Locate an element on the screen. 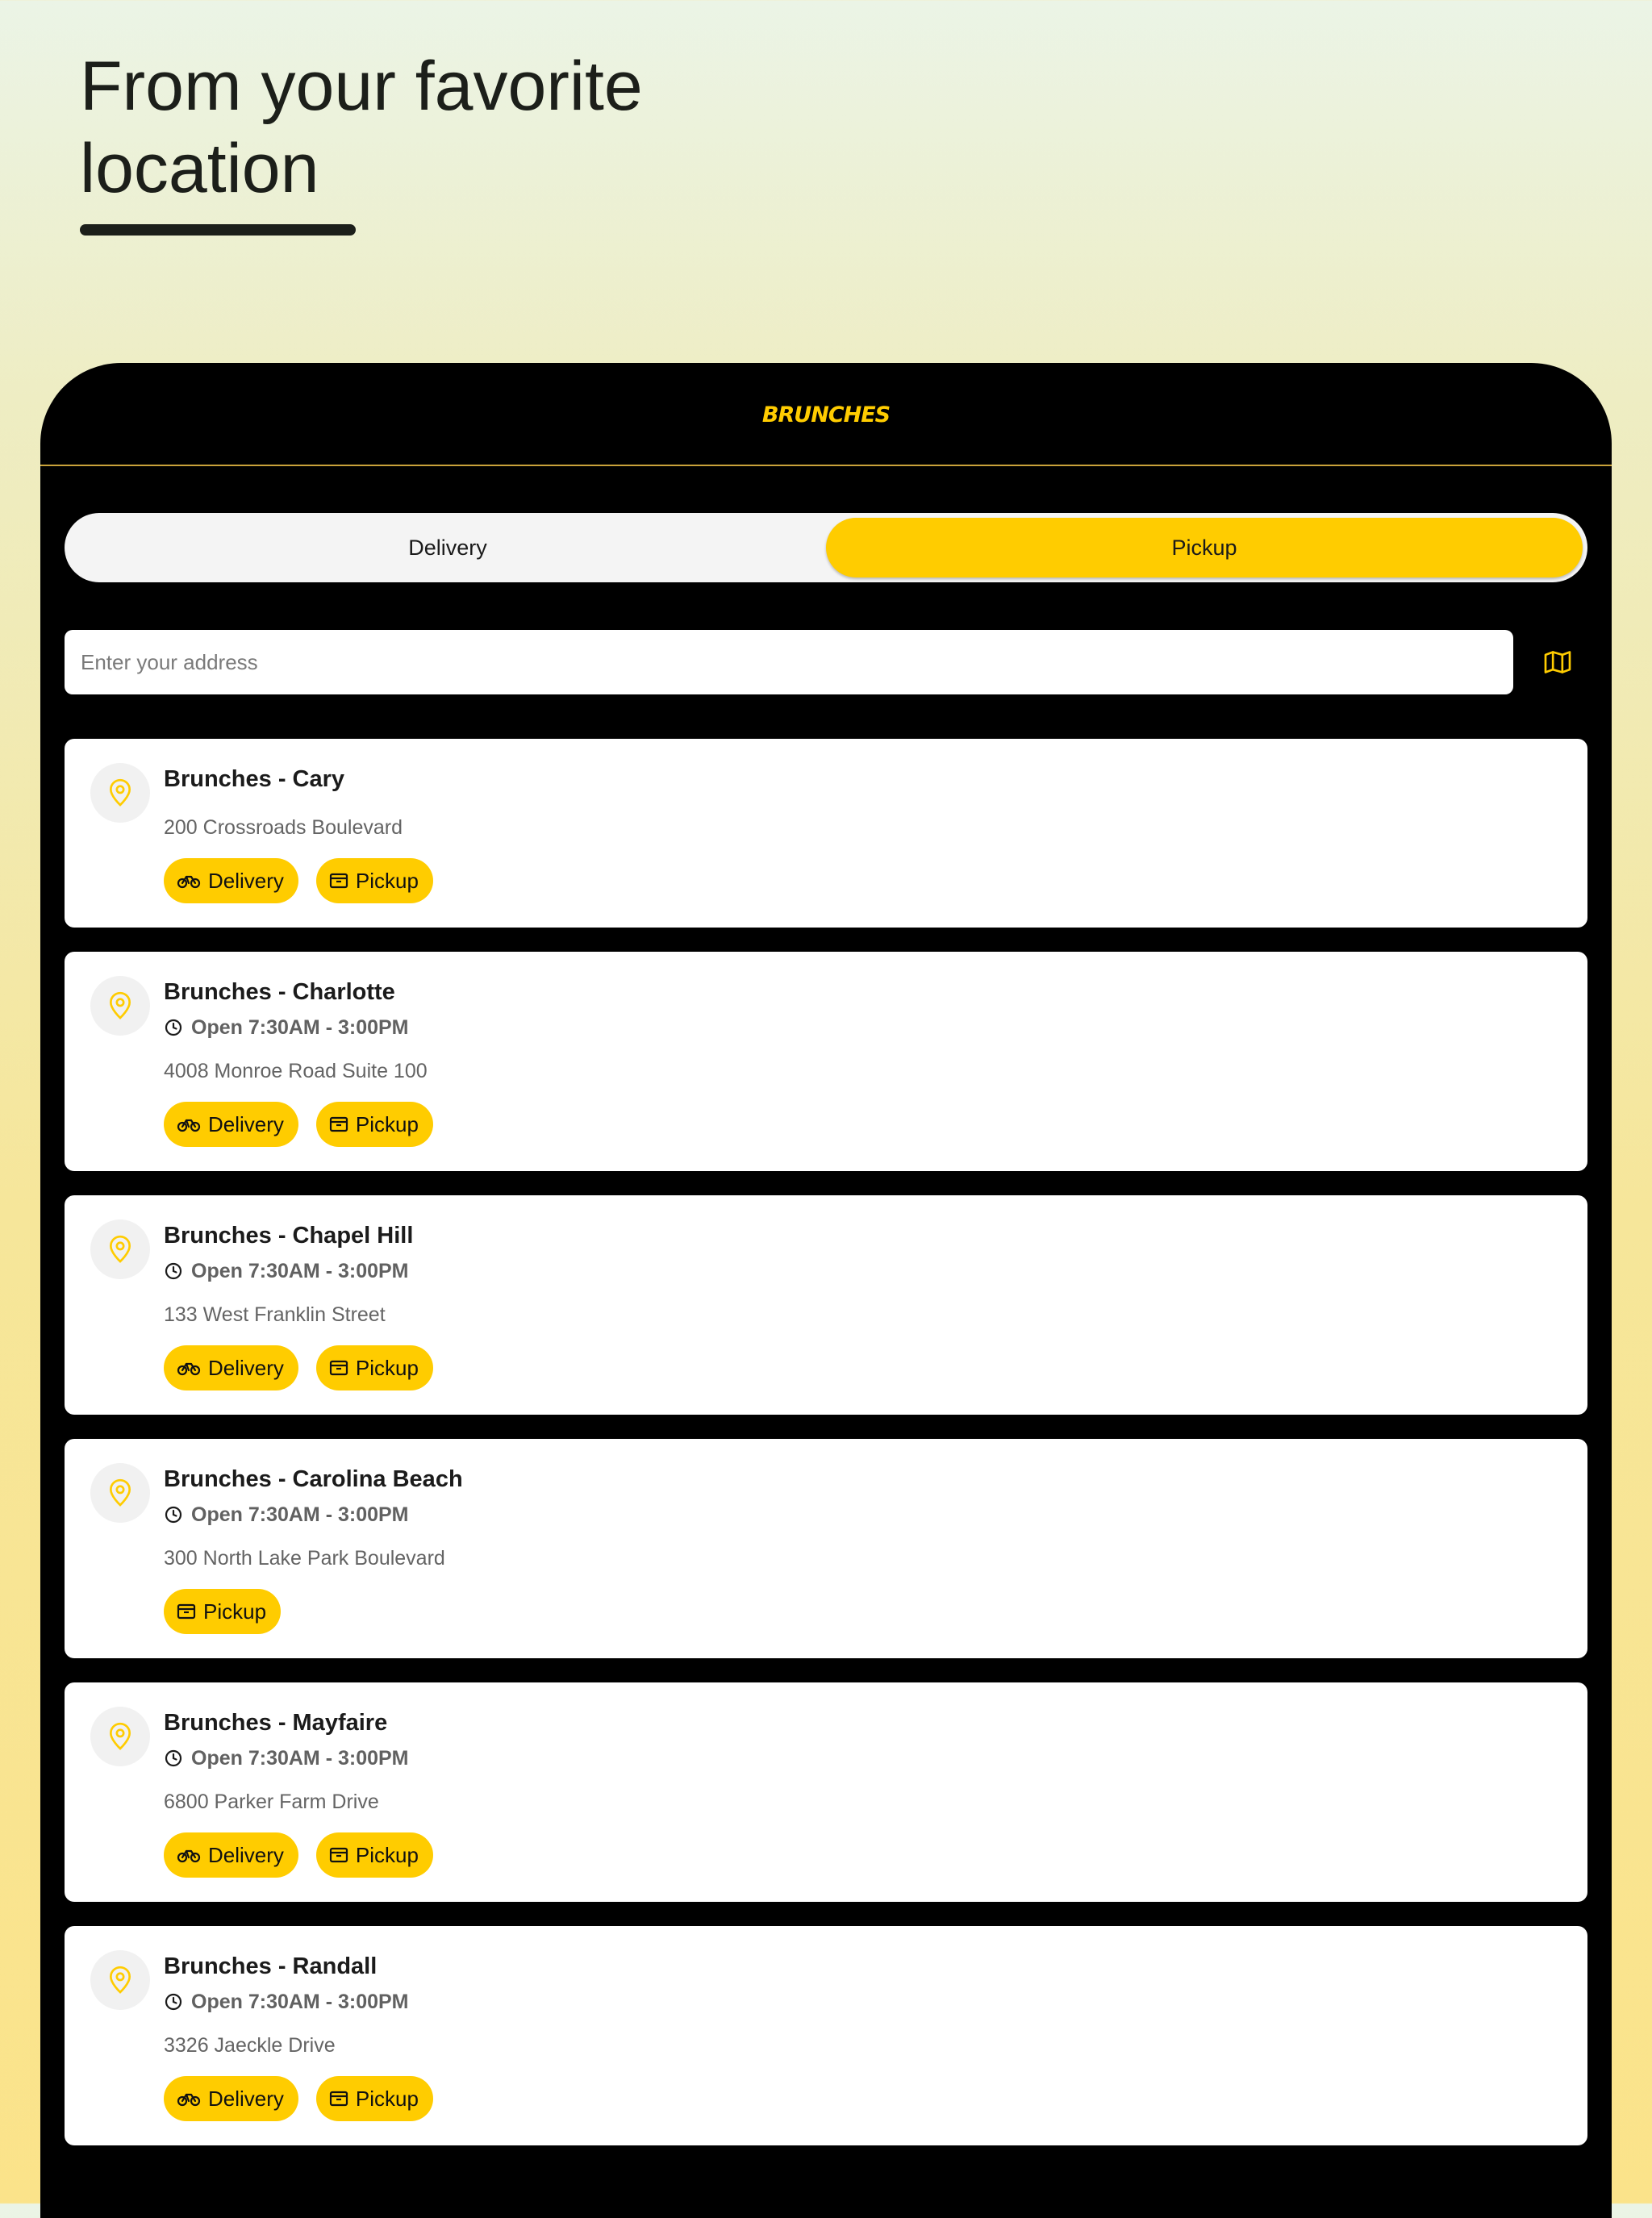  location-name: Brunches - Charlotte is located at coordinates (279, 992).